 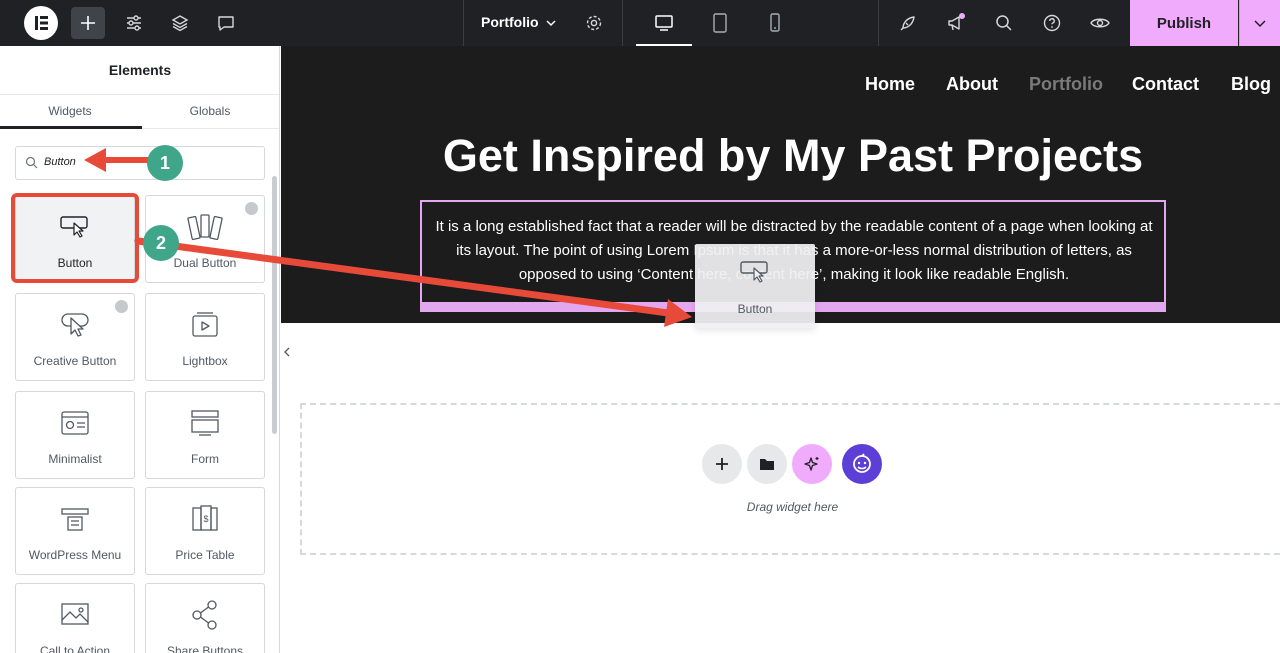 I want to click on gear-icon, so click(x=594, y=23).